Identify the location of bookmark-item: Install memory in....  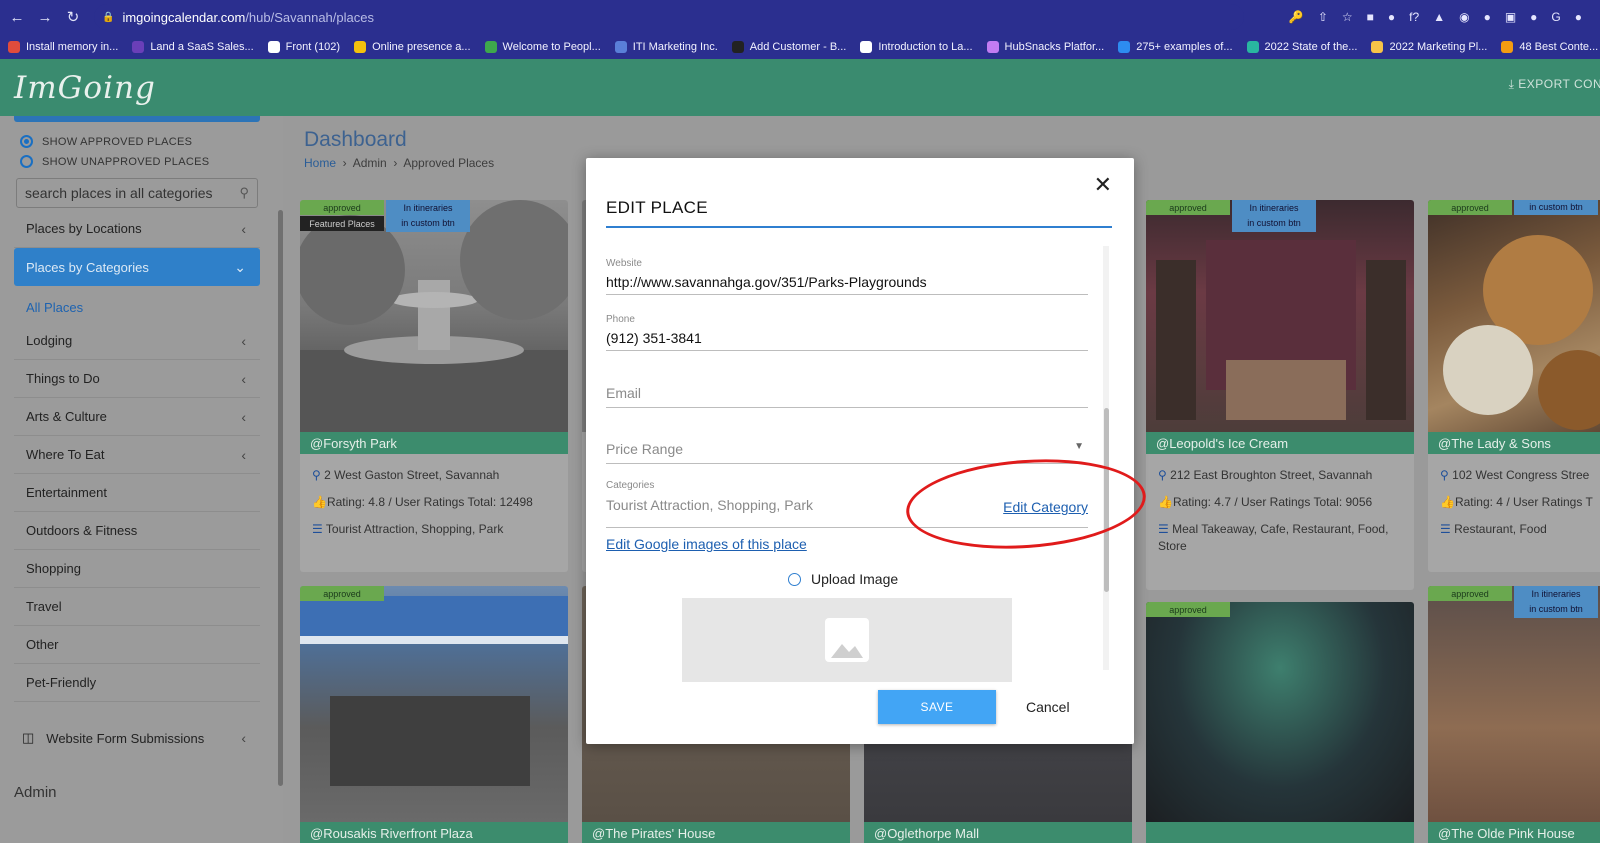
(63, 46).